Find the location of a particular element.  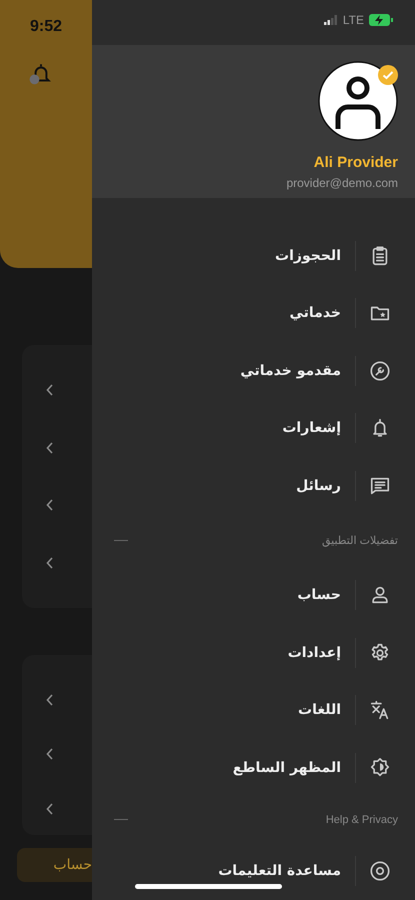

profile-name: Ali Provider is located at coordinates (356, 162).